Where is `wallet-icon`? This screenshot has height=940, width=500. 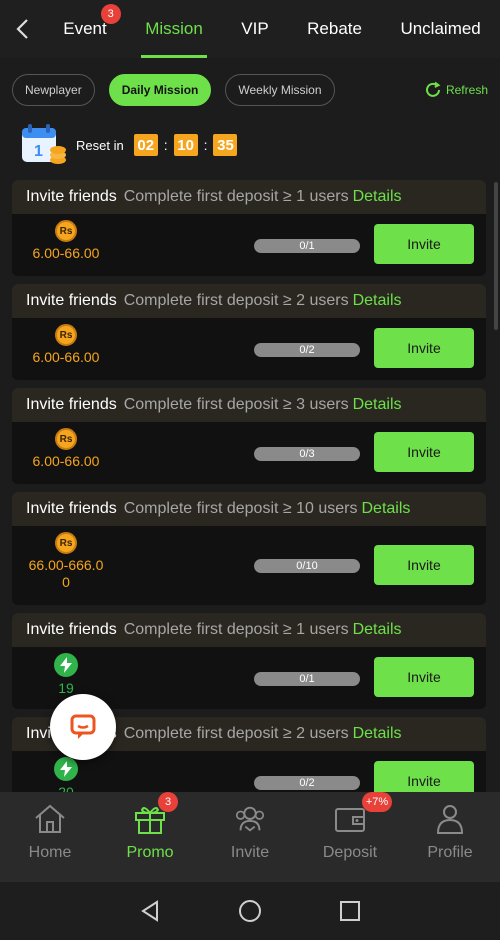
wallet-icon is located at coordinates (350, 819).